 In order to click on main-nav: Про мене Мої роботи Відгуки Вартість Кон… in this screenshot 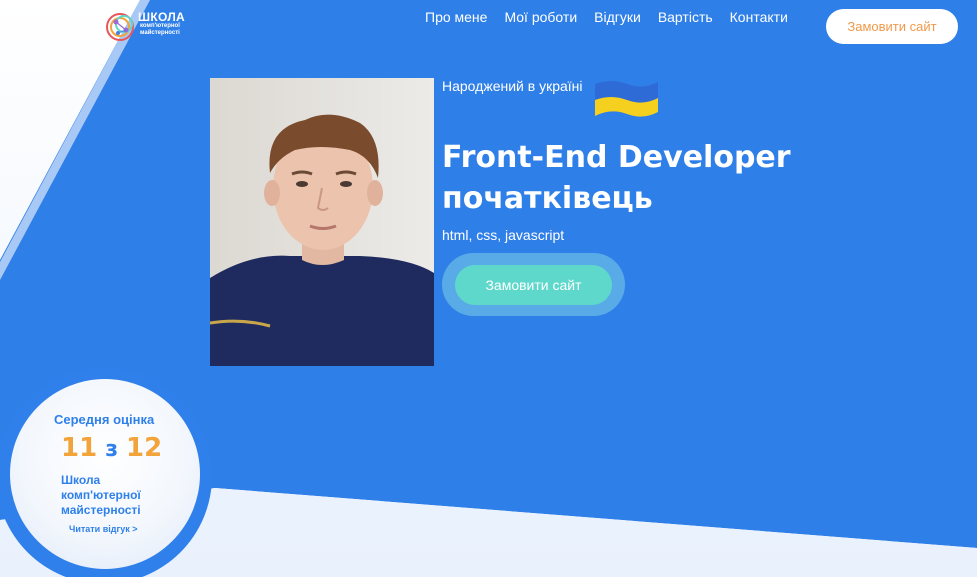, I will do `click(615, 17)`.